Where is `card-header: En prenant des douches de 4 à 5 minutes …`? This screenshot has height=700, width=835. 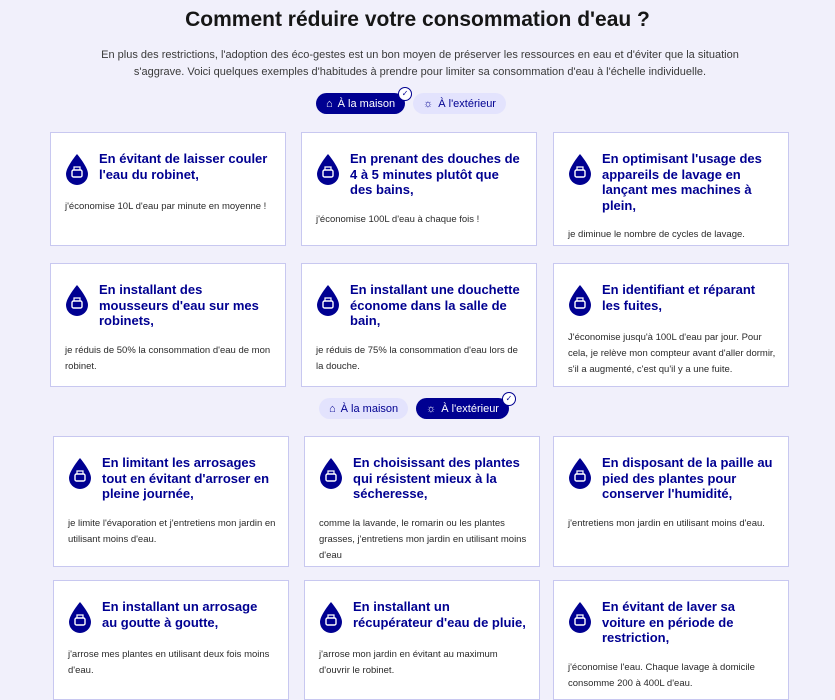
card-header: En prenant des douches de 4 à 5 minutes … is located at coordinates (419, 174).